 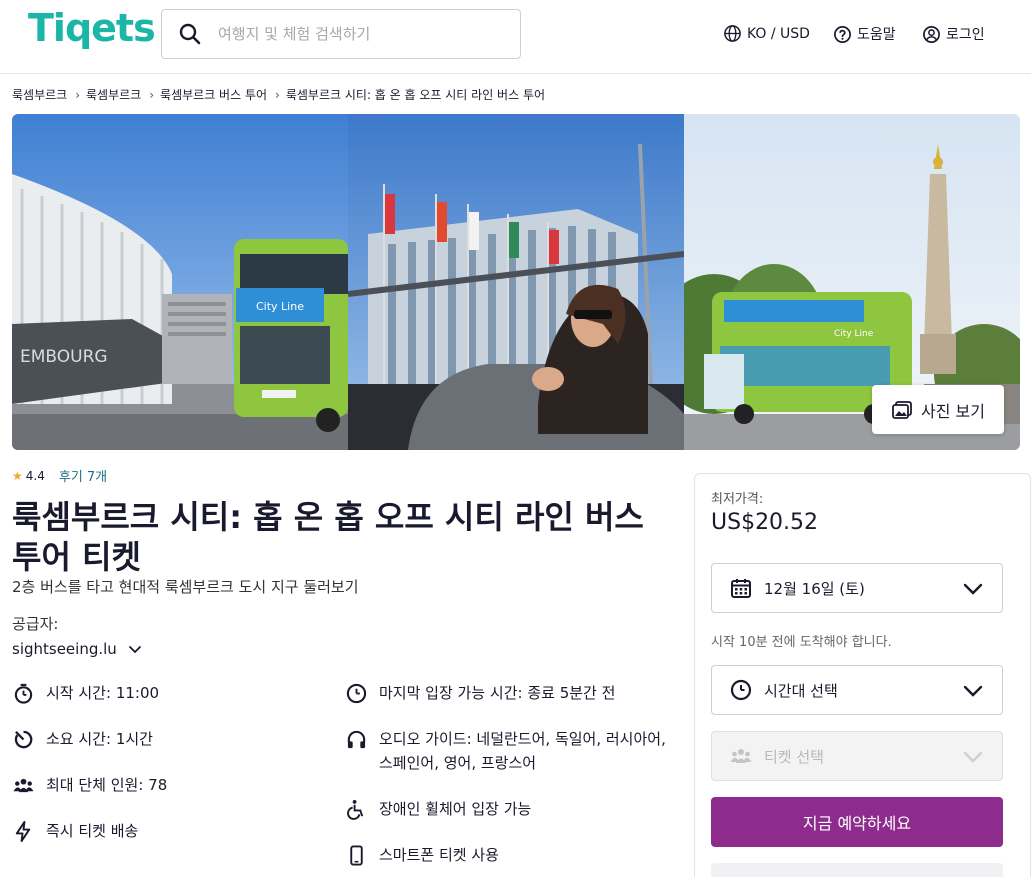 I want to click on site-header: Tiqets KO / USD 도움말 로그인, so click(x=515, y=37).